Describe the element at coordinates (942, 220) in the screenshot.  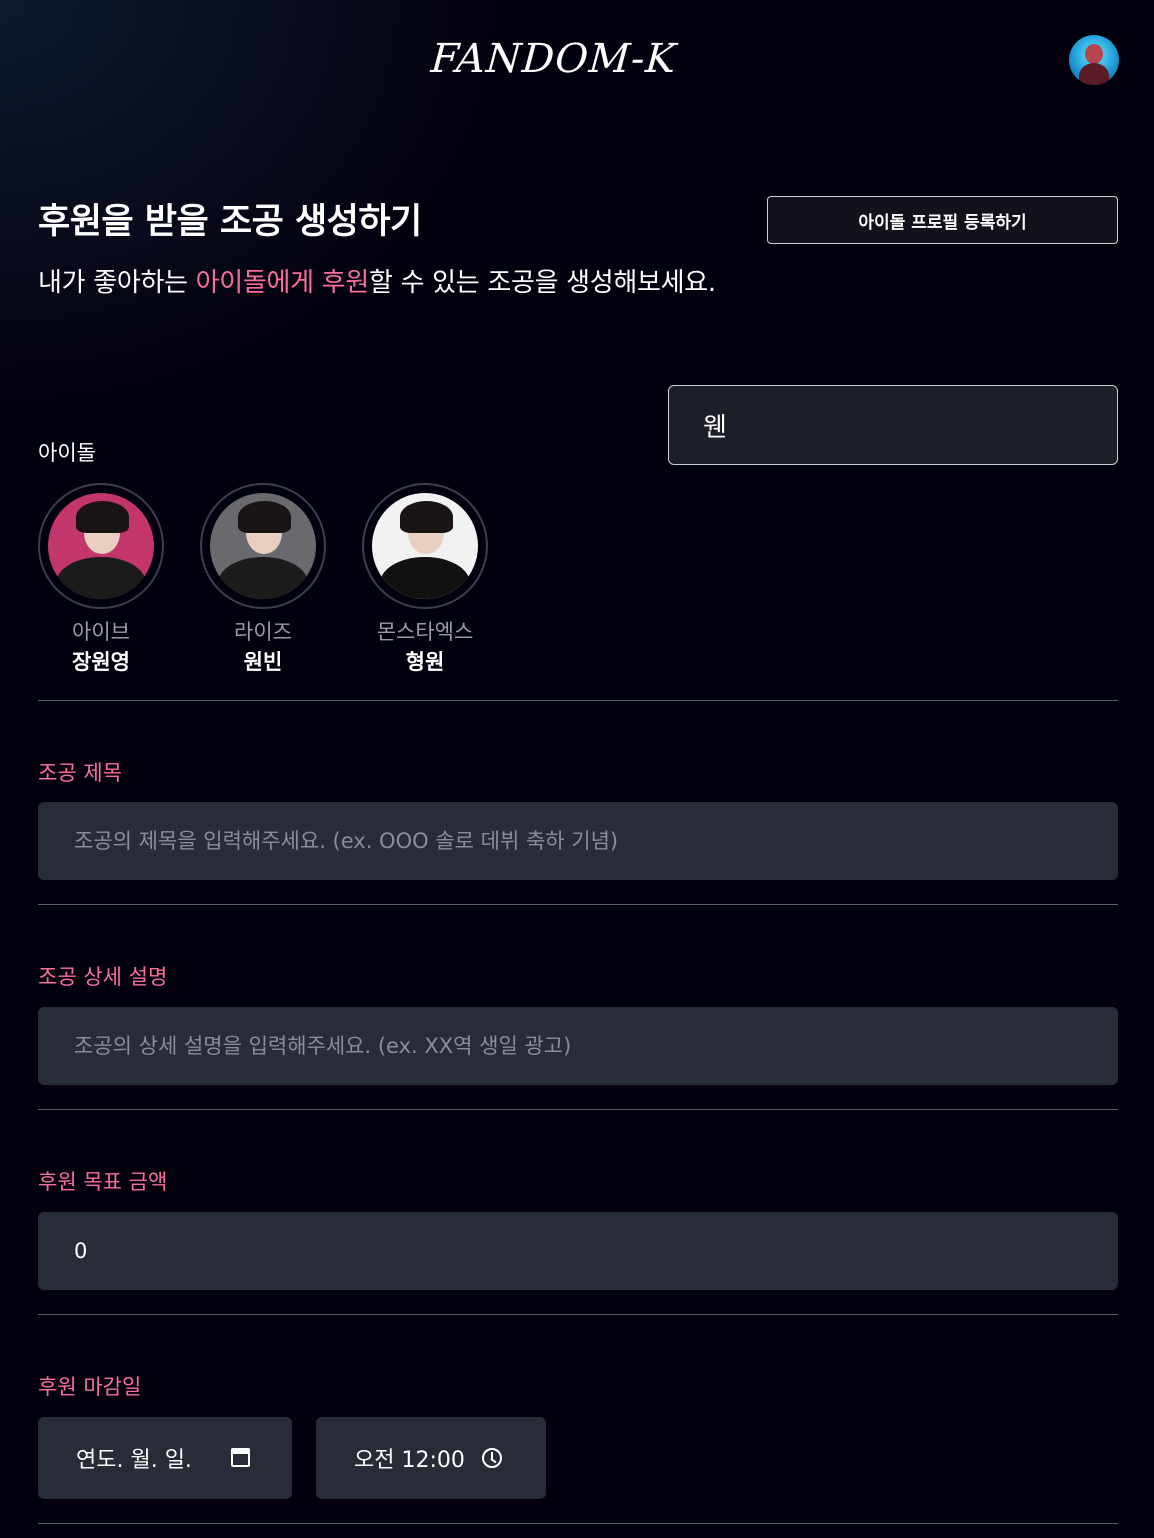
I see `register-idol-profile-button: 아이돌 프로필 등록하기` at that location.